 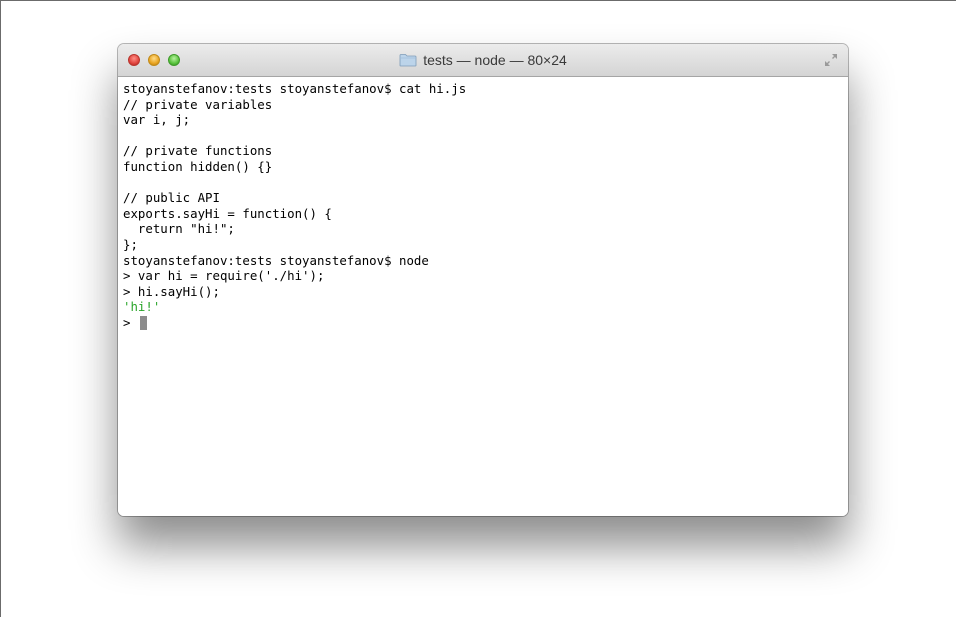 I want to click on terminal-line: var i, j;, so click(x=157, y=120).